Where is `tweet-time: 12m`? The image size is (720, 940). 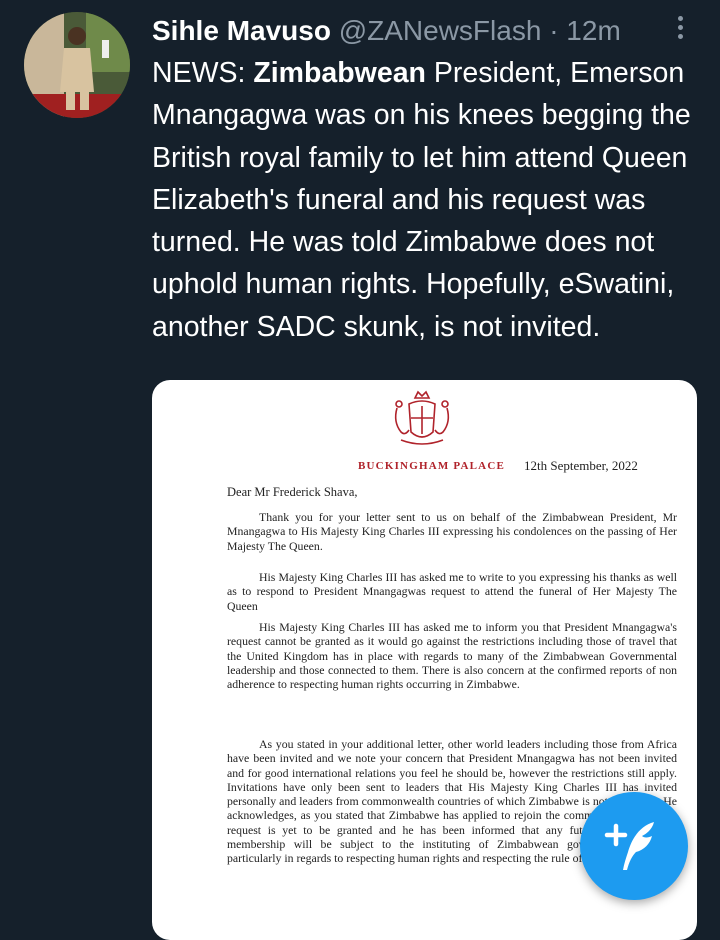
tweet-time: 12m is located at coordinates (593, 30).